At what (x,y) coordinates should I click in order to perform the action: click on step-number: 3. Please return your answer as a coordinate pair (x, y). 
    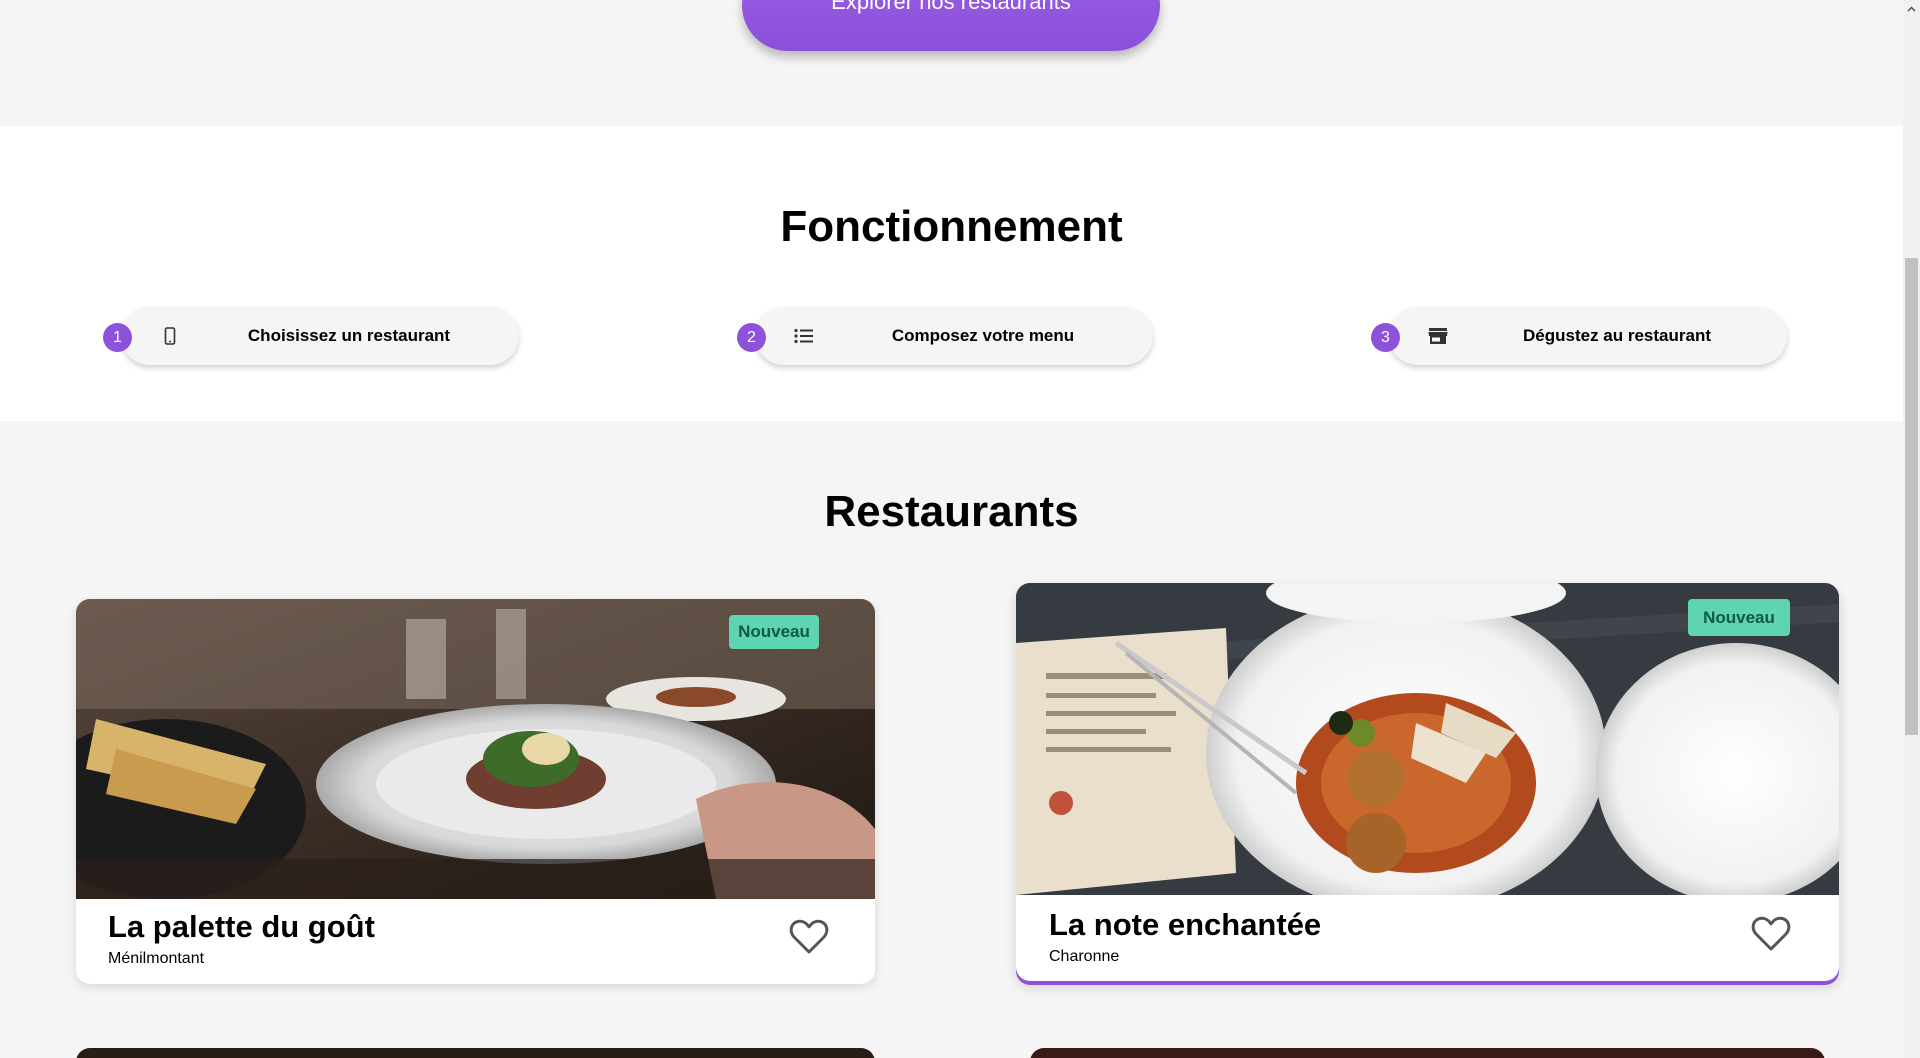
    Looking at the image, I should click on (1385, 337).